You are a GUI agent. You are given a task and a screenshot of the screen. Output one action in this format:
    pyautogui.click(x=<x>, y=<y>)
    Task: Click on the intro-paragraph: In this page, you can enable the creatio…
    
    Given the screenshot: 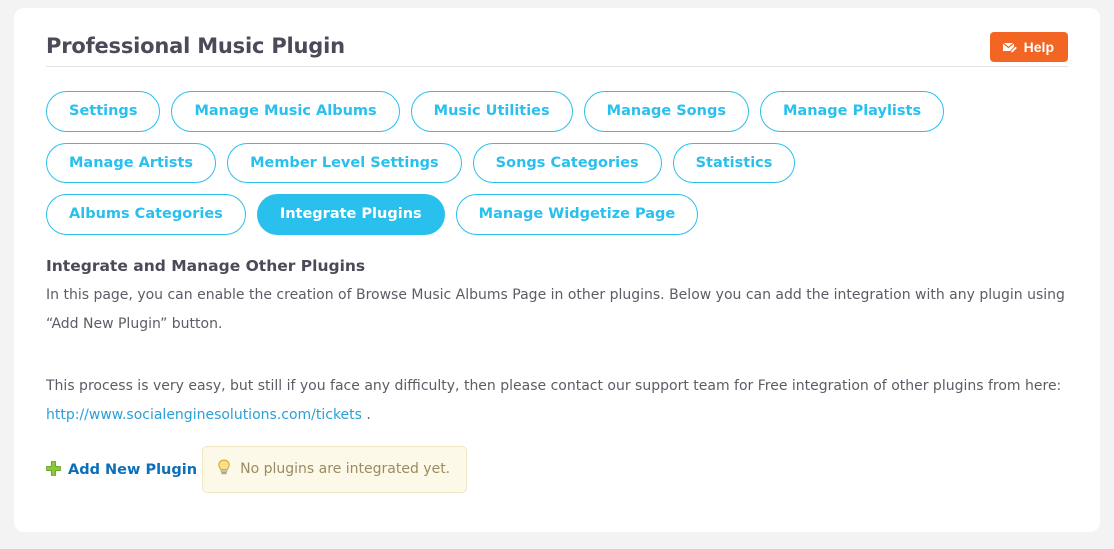 What is the action you would take?
    pyautogui.click(x=555, y=309)
    